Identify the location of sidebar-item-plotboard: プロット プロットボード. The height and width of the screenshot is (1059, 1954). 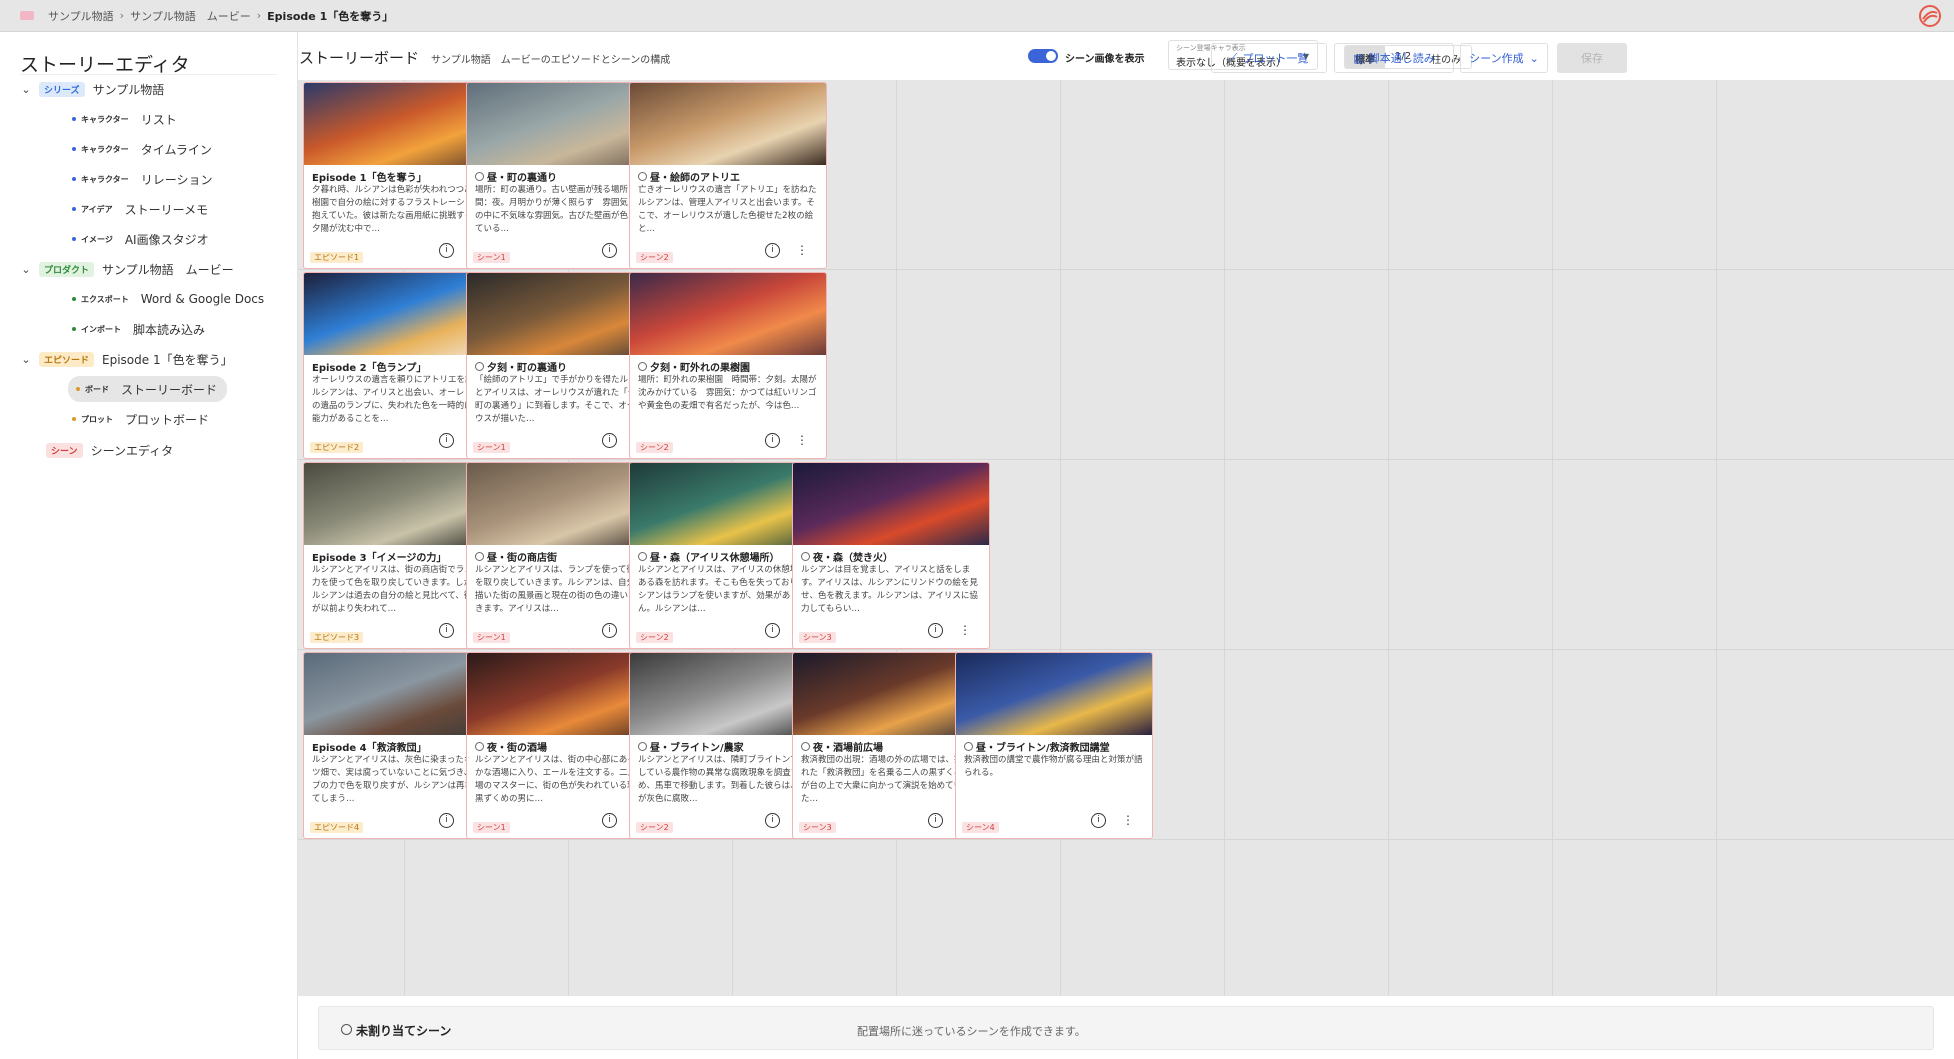
(140, 419).